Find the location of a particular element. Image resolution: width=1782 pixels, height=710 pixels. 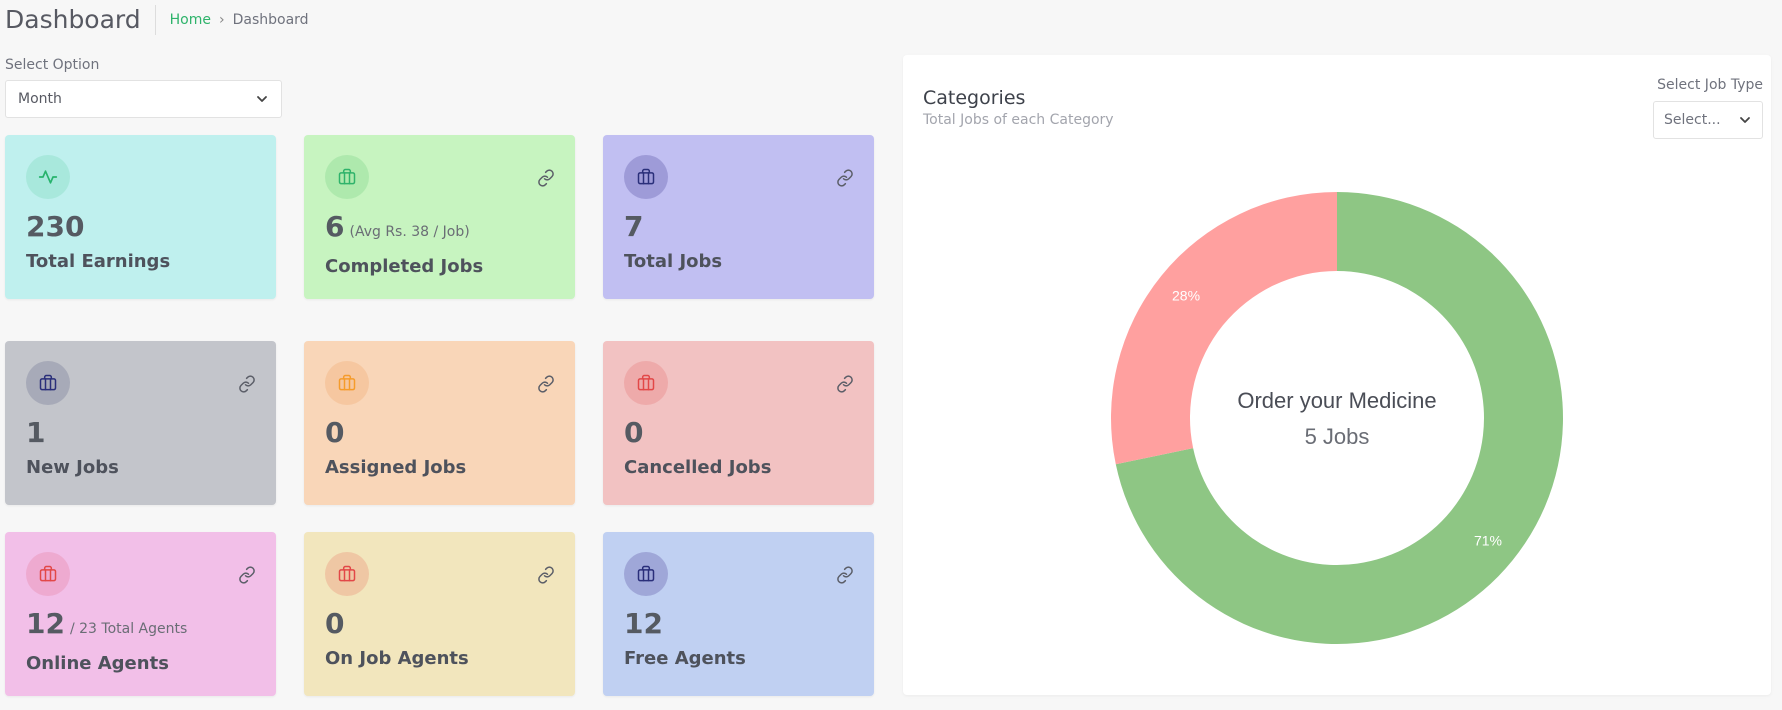

stat-value: 12 is located at coordinates (738, 624).